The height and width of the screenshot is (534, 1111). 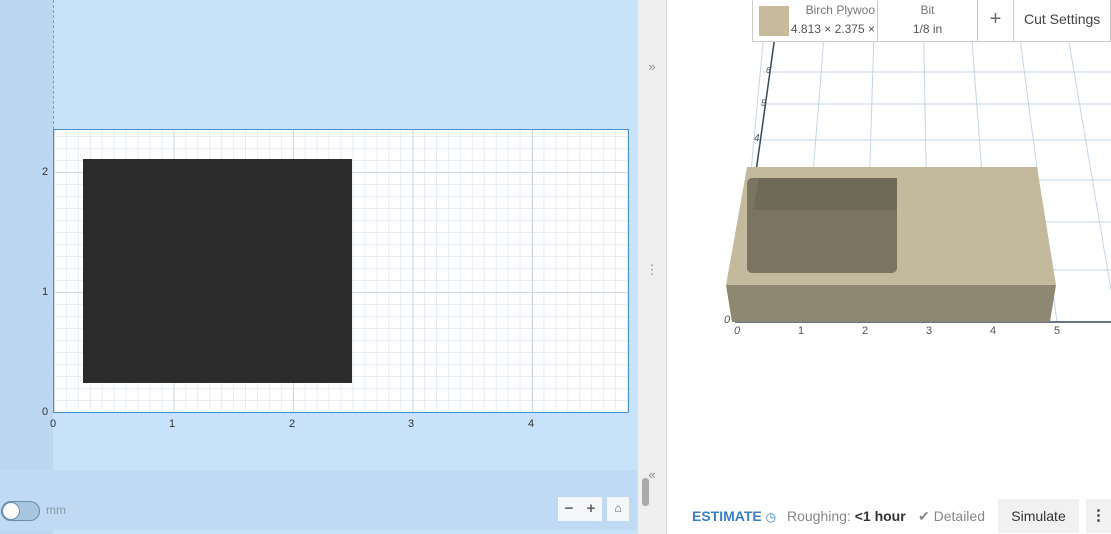 I want to click on roughing-value: <1 hour, so click(x=880, y=516).